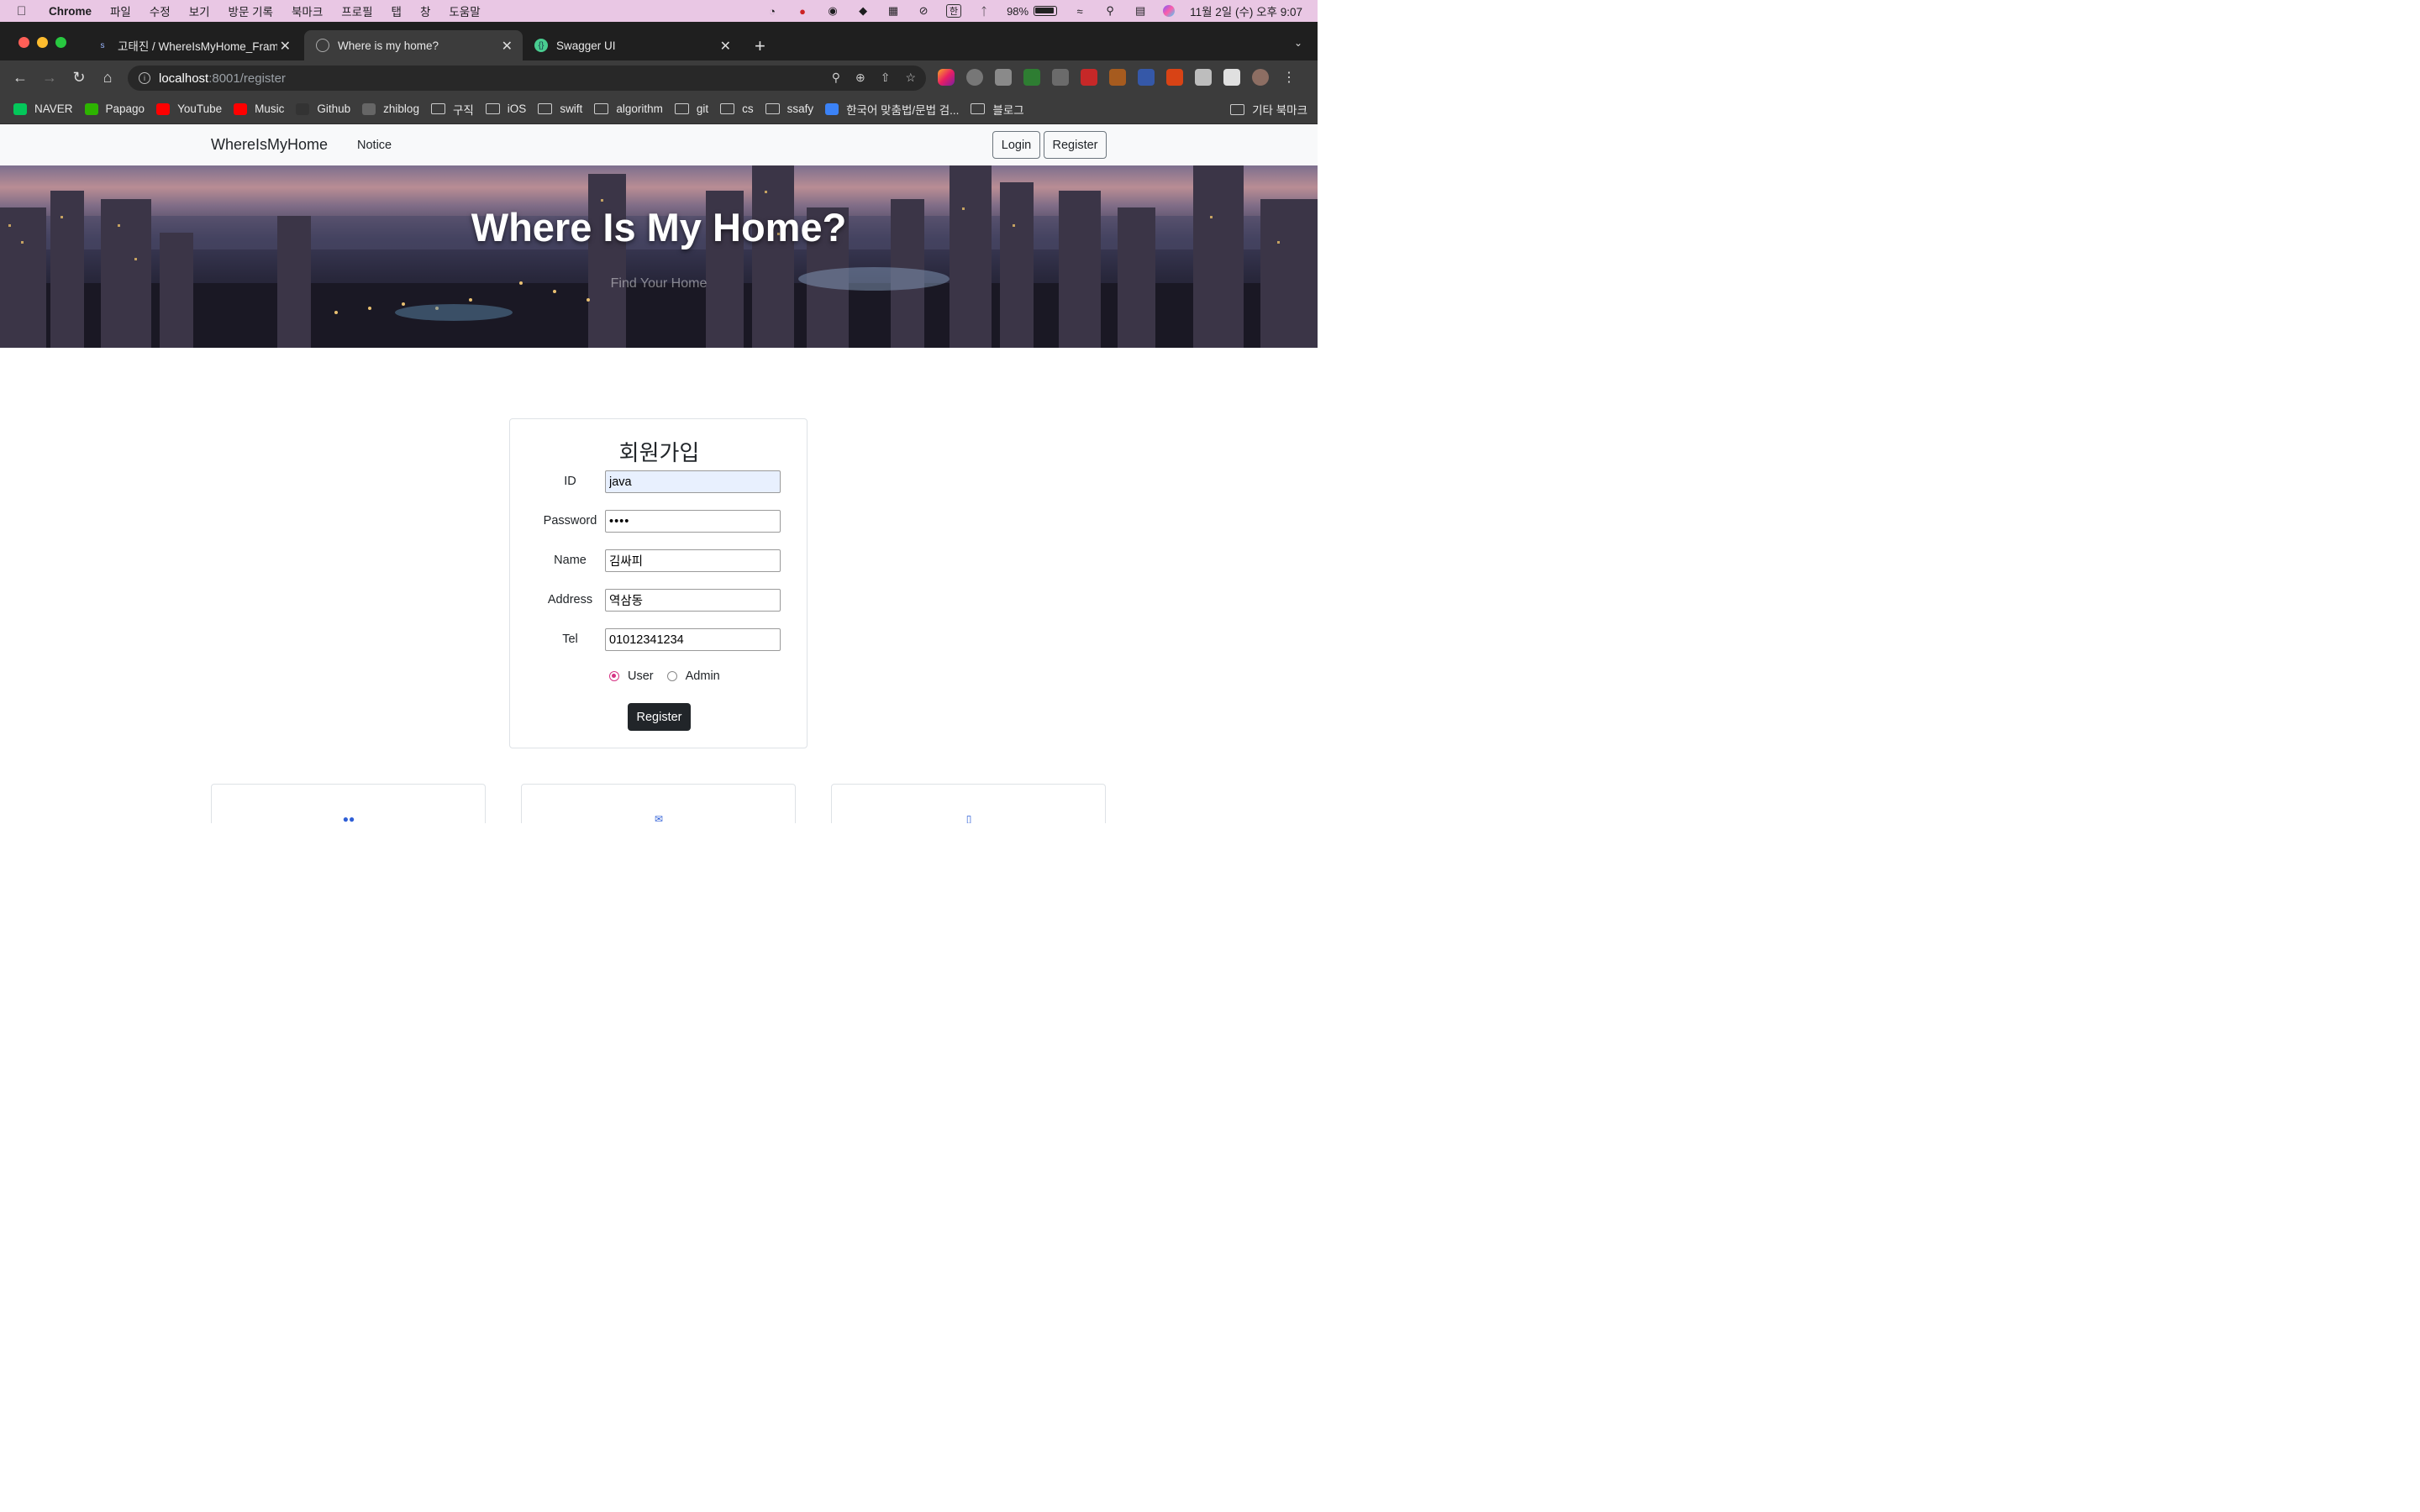 Image resolution: width=2420 pixels, height=1512 pixels. I want to click on new-tab-plus-icon: +, so click(760, 46).